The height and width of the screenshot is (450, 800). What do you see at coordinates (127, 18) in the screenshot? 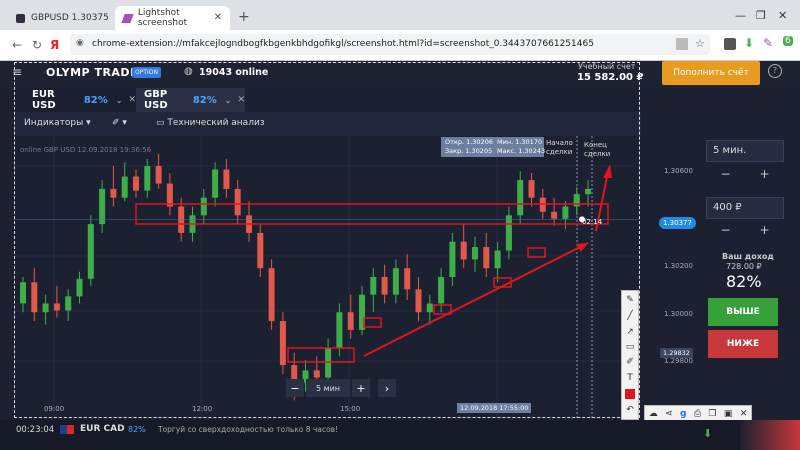
I see `lightshot-feather-icon` at bounding box center [127, 18].